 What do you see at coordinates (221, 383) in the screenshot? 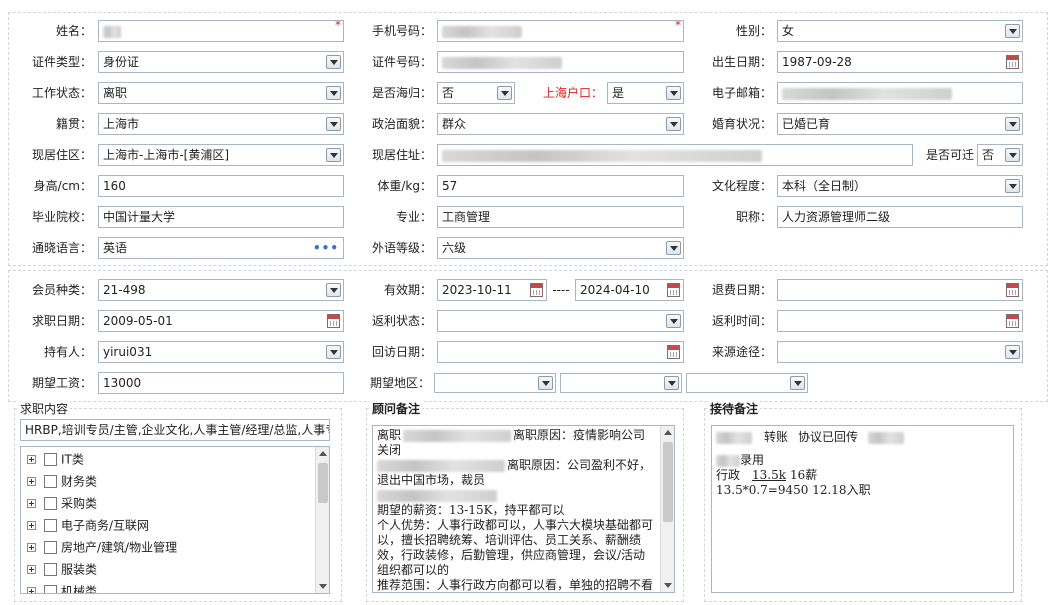
I see `expected-salary-input: 13000` at bounding box center [221, 383].